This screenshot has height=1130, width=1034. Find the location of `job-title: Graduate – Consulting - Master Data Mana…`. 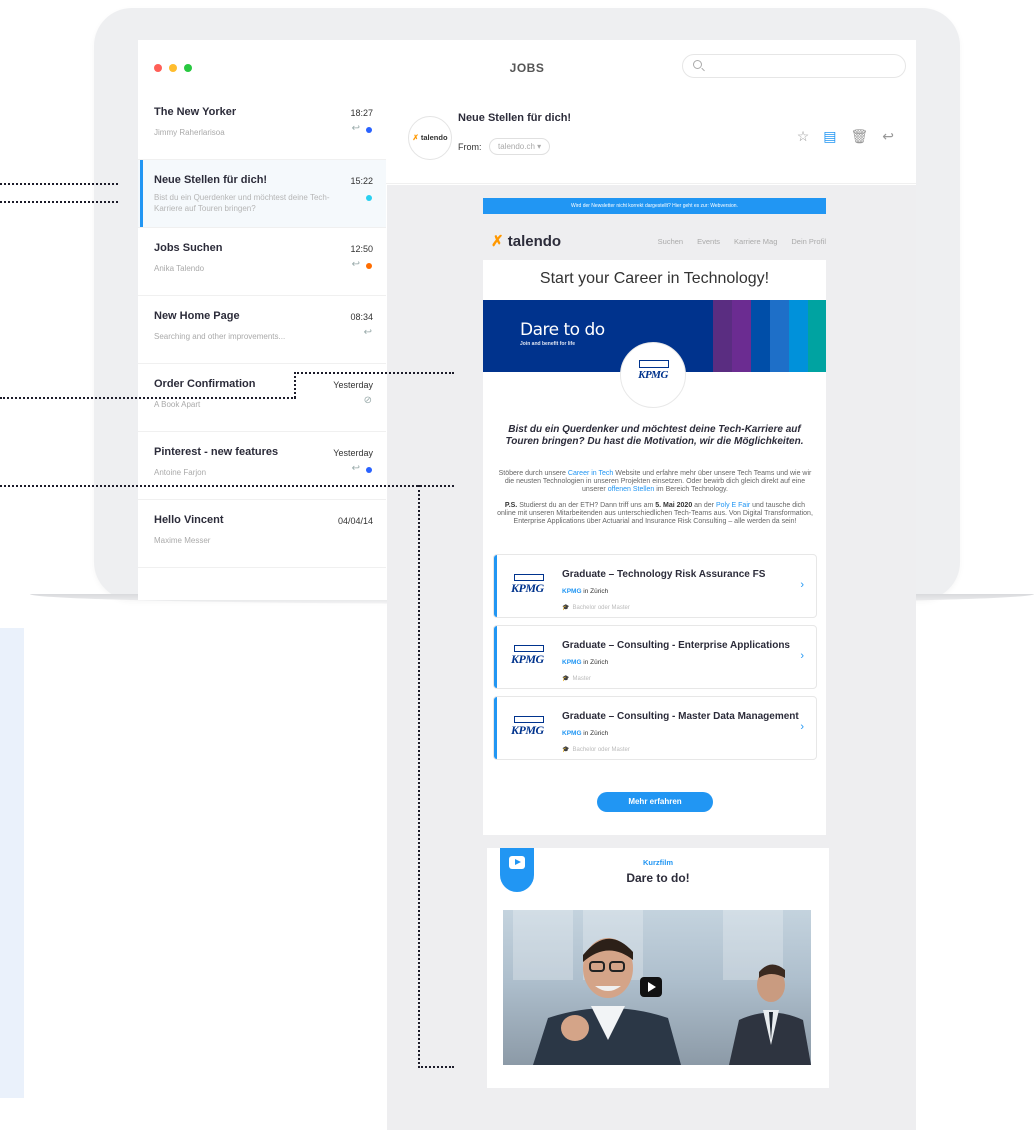

job-title: Graduate – Consulting - Master Data Mana… is located at coordinates (680, 716).